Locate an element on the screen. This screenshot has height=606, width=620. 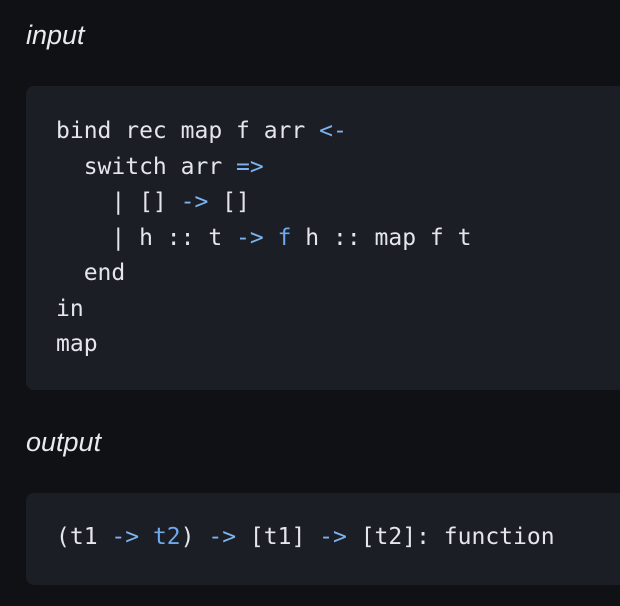
input-section-label: input is located at coordinates (55, 35).